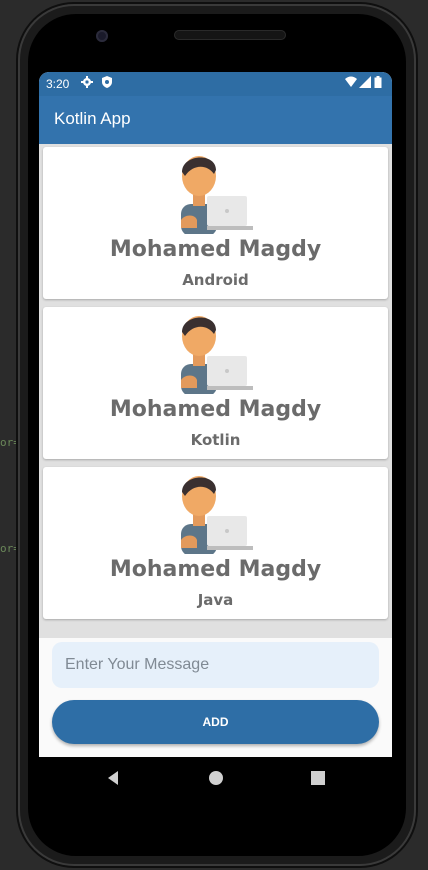 The image size is (428, 870). What do you see at coordinates (102, 36) in the screenshot?
I see `front-camera` at bounding box center [102, 36].